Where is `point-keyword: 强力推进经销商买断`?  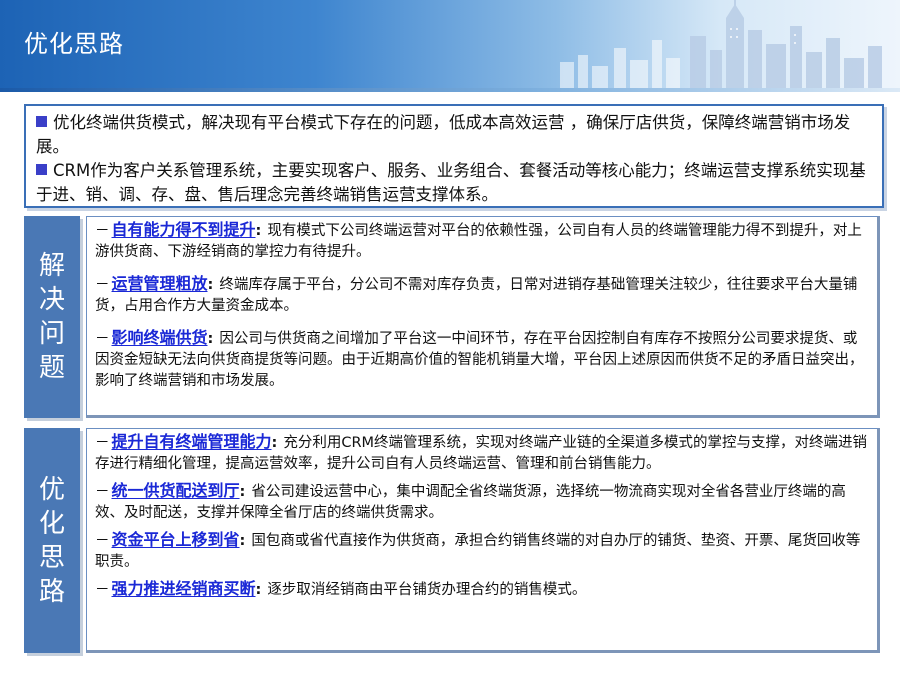 point-keyword: 强力推进经销商买断 is located at coordinates (183, 588).